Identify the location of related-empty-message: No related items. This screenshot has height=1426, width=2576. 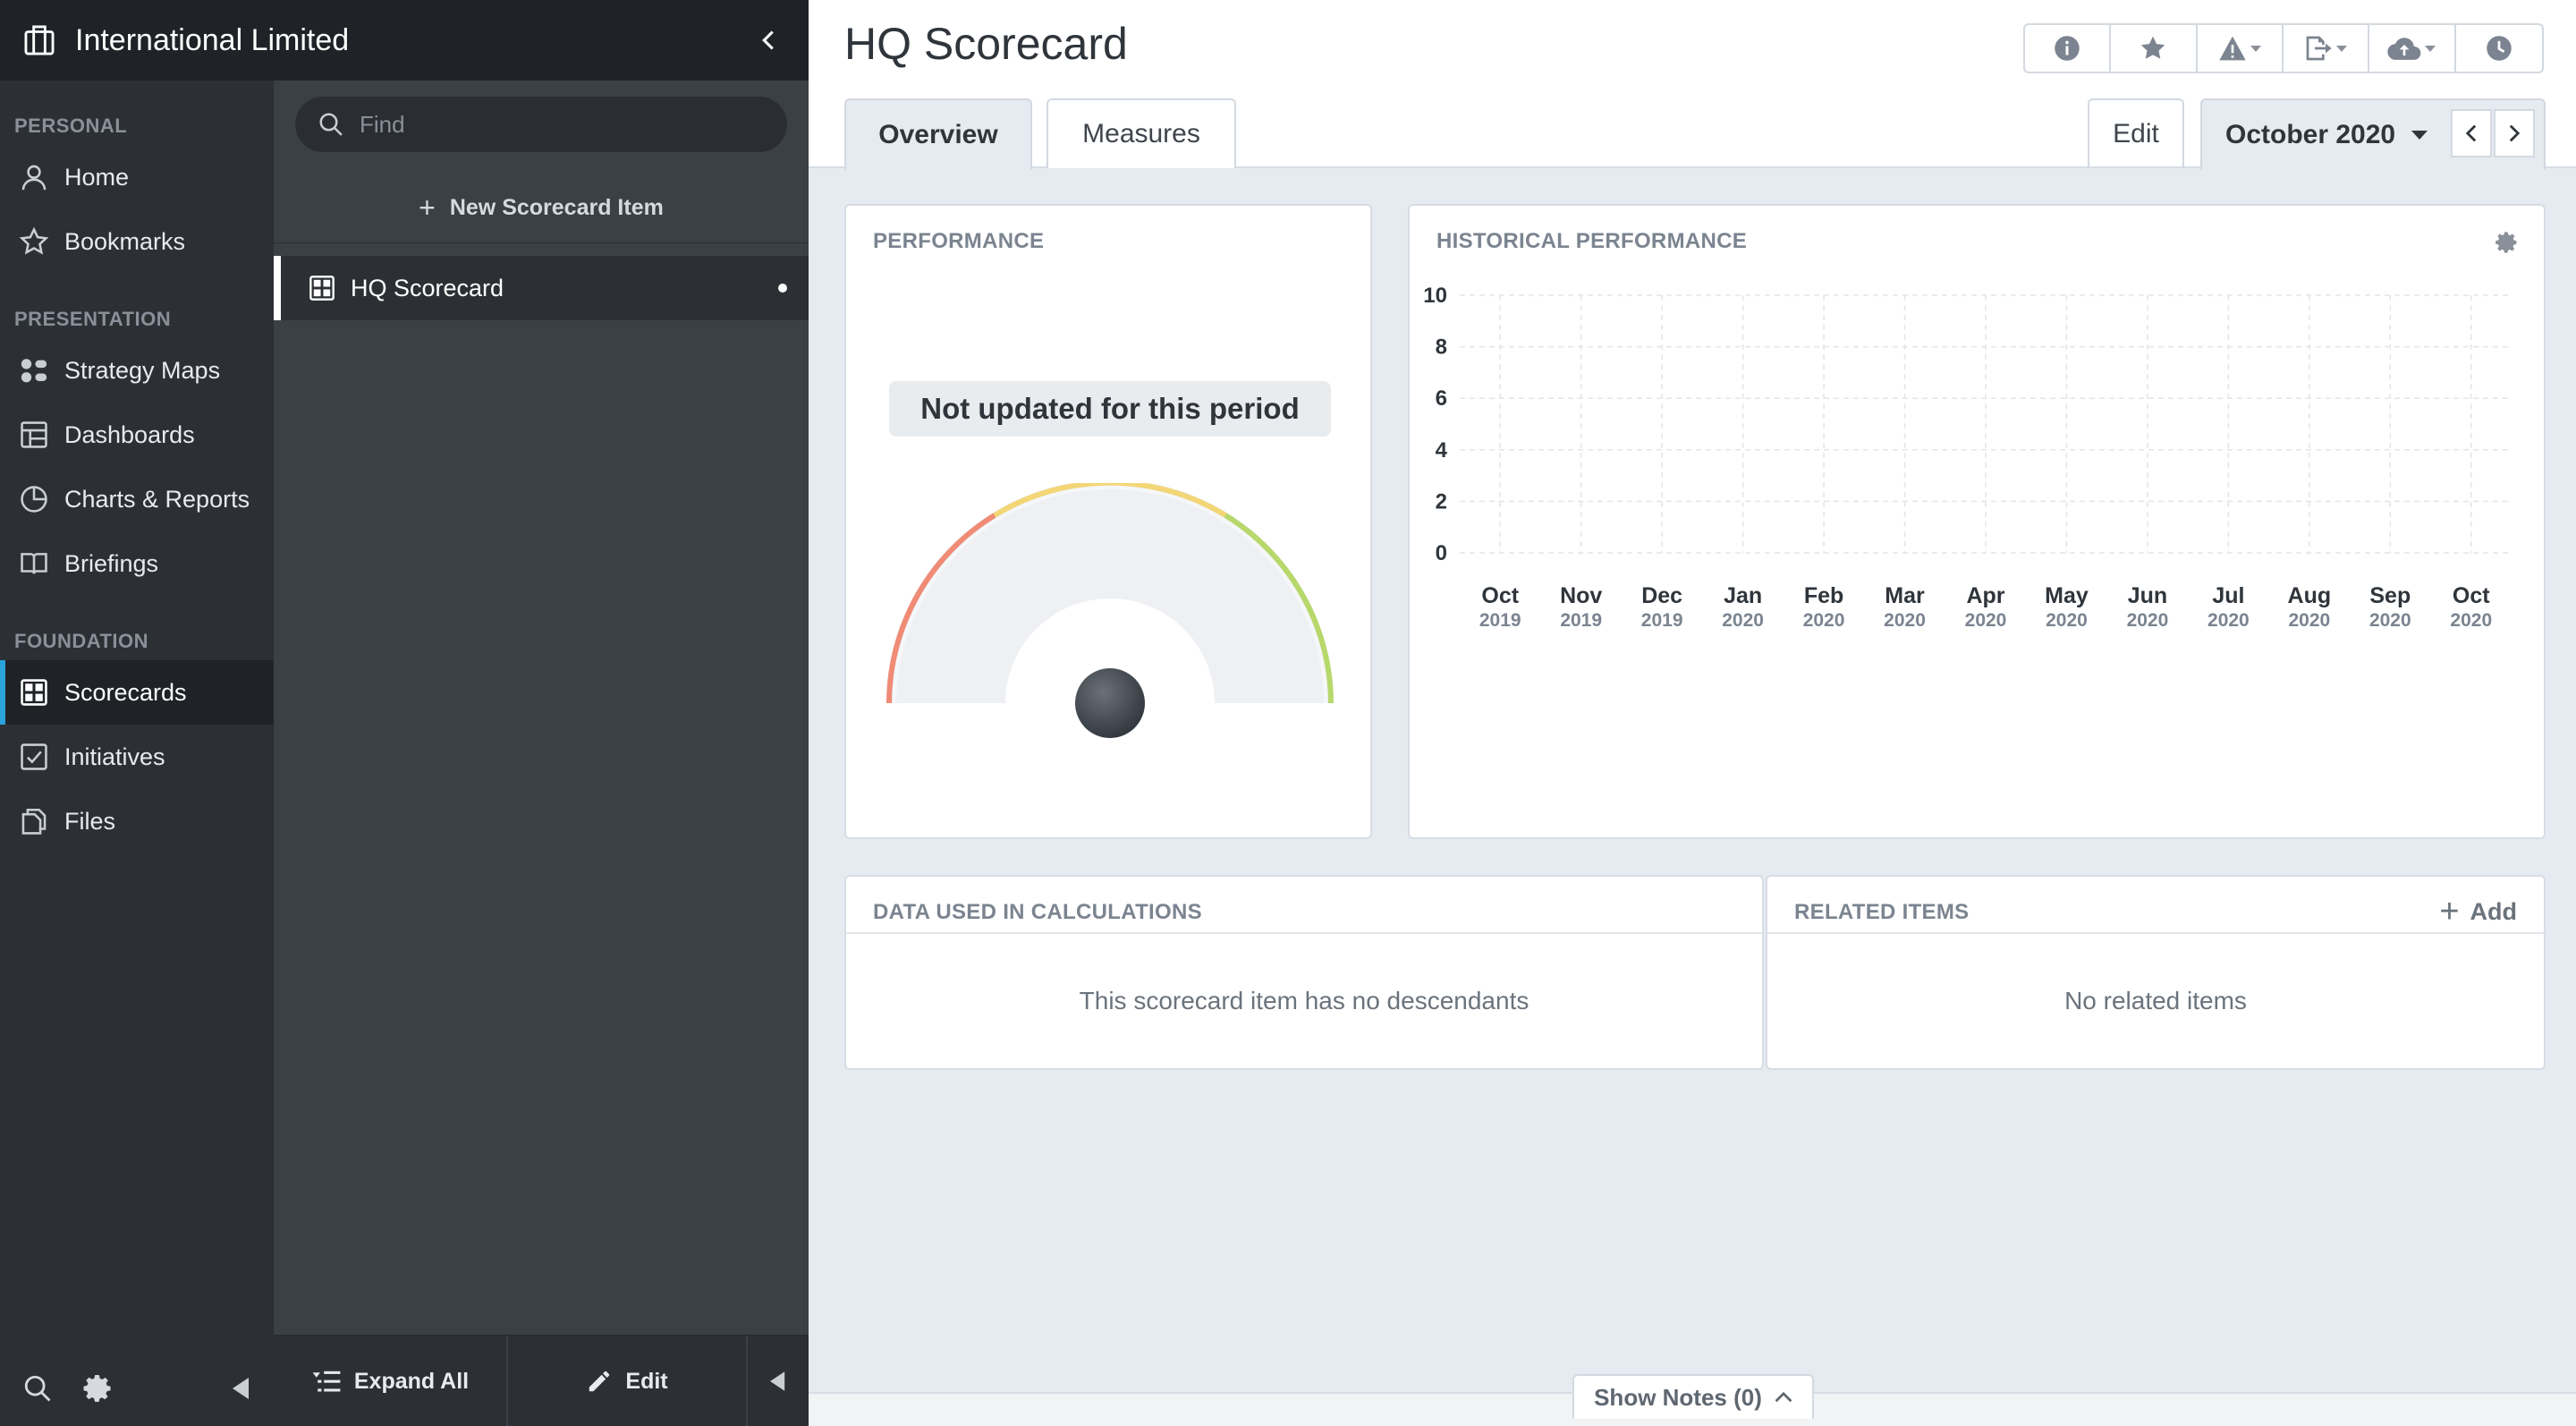
(2155, 1001).